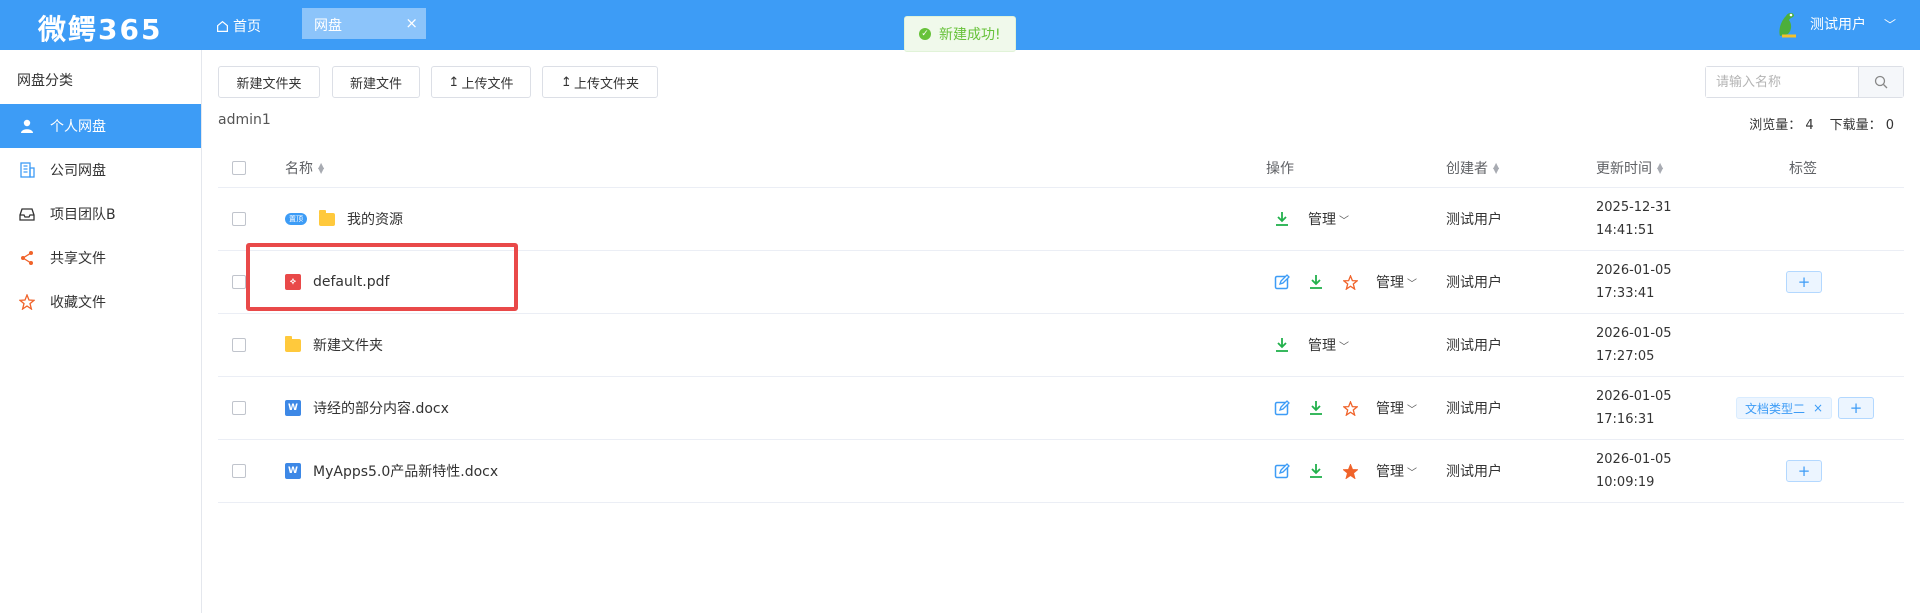 This screenshot has height=613, width=1920. What do you see at coordinates (1634, 282) in the screenshot?
I see `updated-time: 2026-01-05 17:33:41` at bounding box center [1634, 282].